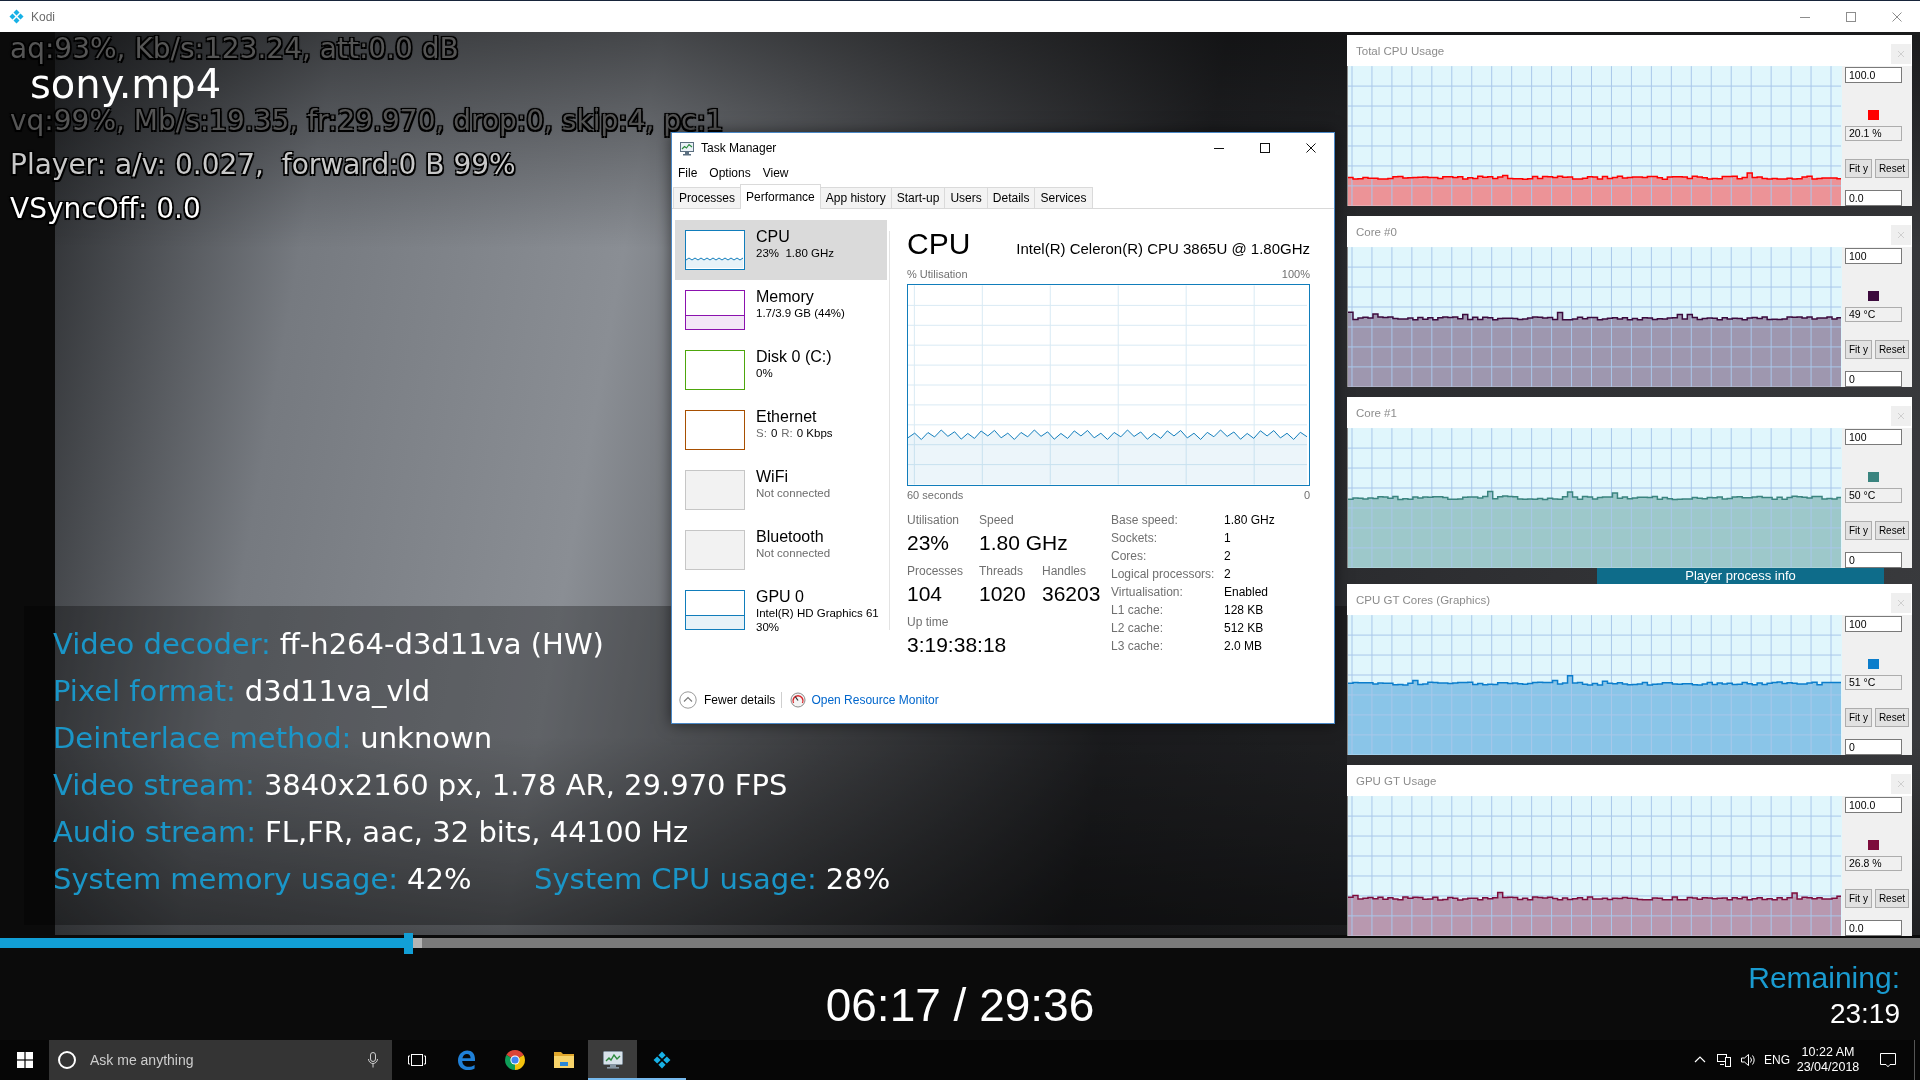 The image size is (1920, 1080). What do you see at coordinates (661, 1060) in the screenshot?
I see `diamond-logo-icon` at bounding box center [661, 1060].